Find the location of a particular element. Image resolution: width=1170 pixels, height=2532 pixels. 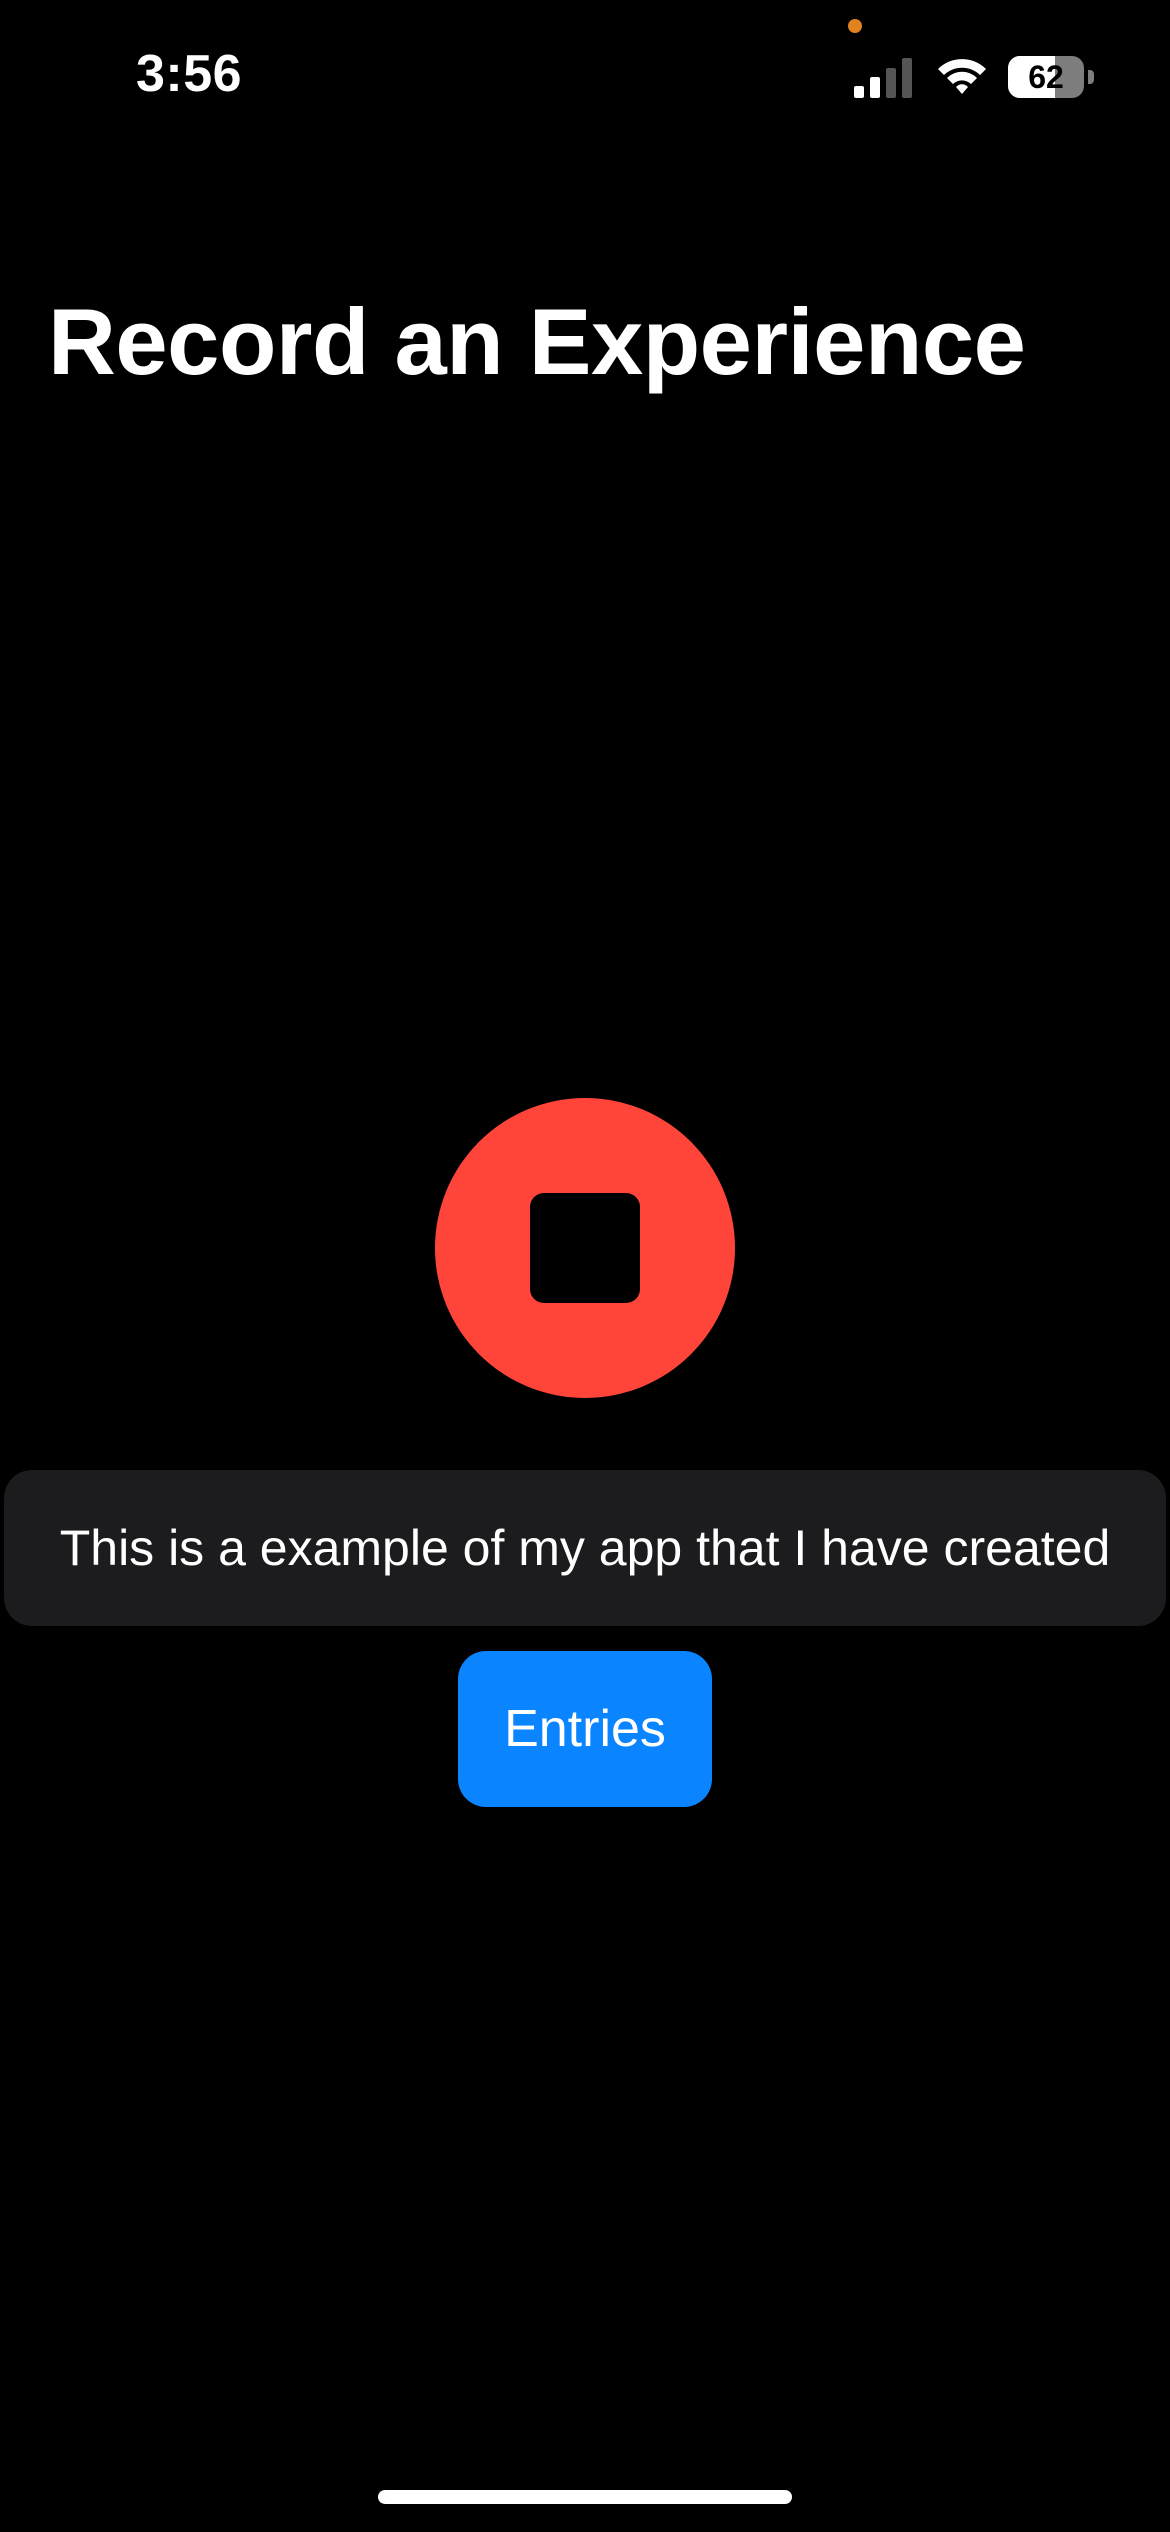

battery-level-text: 62 is located at coordinates (1046, 77).